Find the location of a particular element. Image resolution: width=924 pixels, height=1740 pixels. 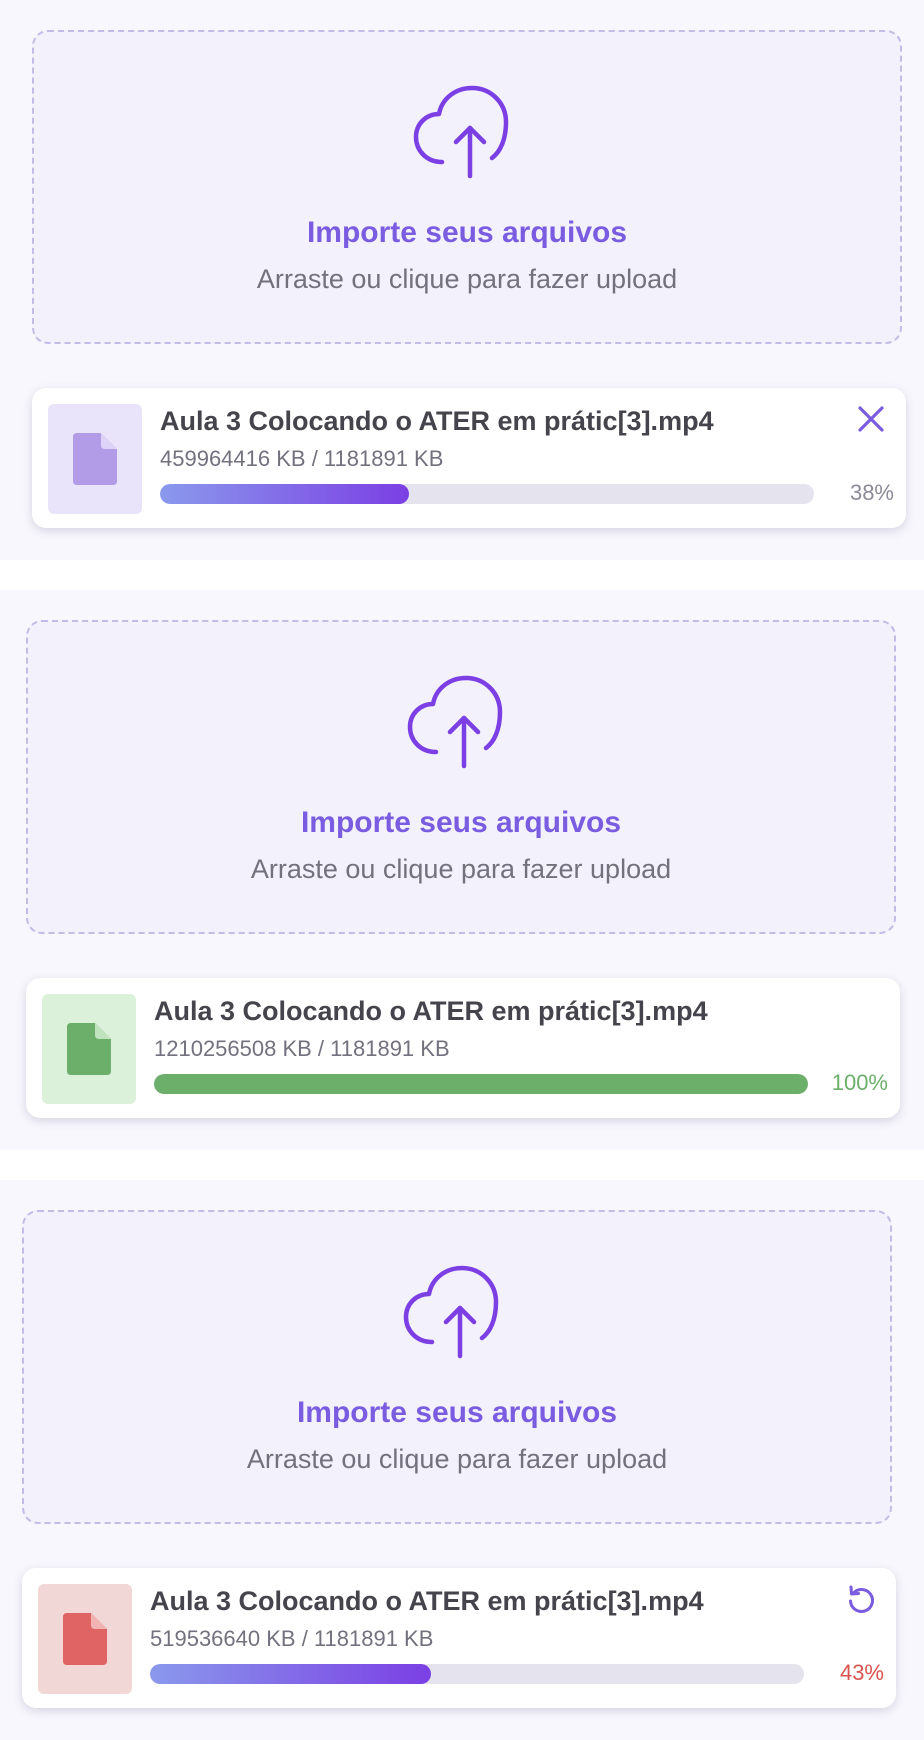

cancel-upload-button is located at coordinates (871, 419).